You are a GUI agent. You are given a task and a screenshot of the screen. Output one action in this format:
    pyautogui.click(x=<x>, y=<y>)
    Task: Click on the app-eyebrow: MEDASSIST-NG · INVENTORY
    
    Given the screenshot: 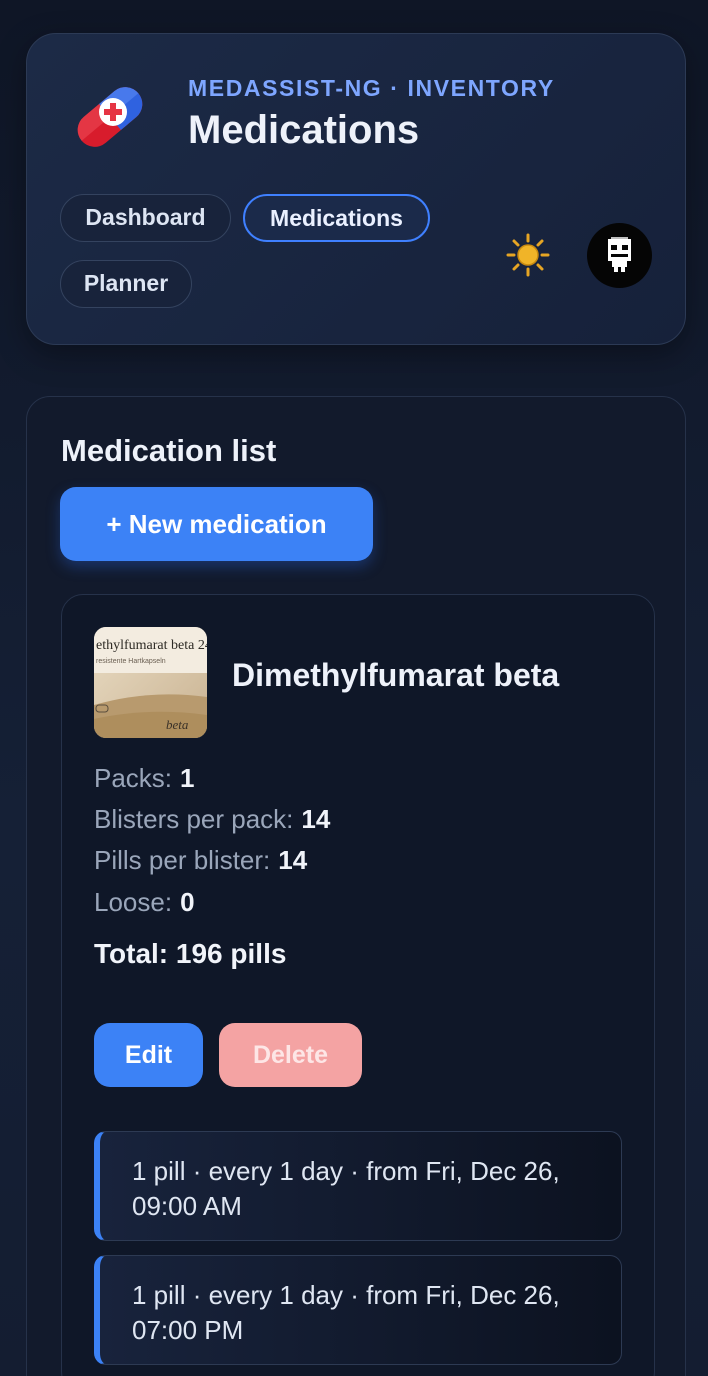 What is the action you would take?
    pyautogui.click(x=371, y=88)
    